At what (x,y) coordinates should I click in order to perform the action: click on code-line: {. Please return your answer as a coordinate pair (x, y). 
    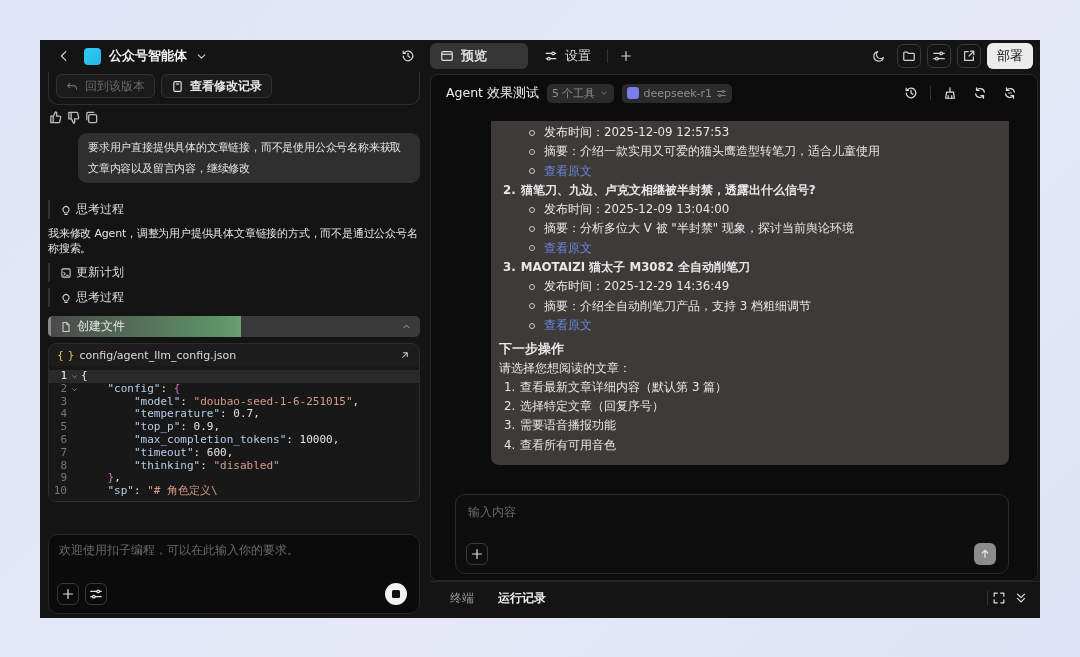
    Looking at the image, I should click on (84, 376).